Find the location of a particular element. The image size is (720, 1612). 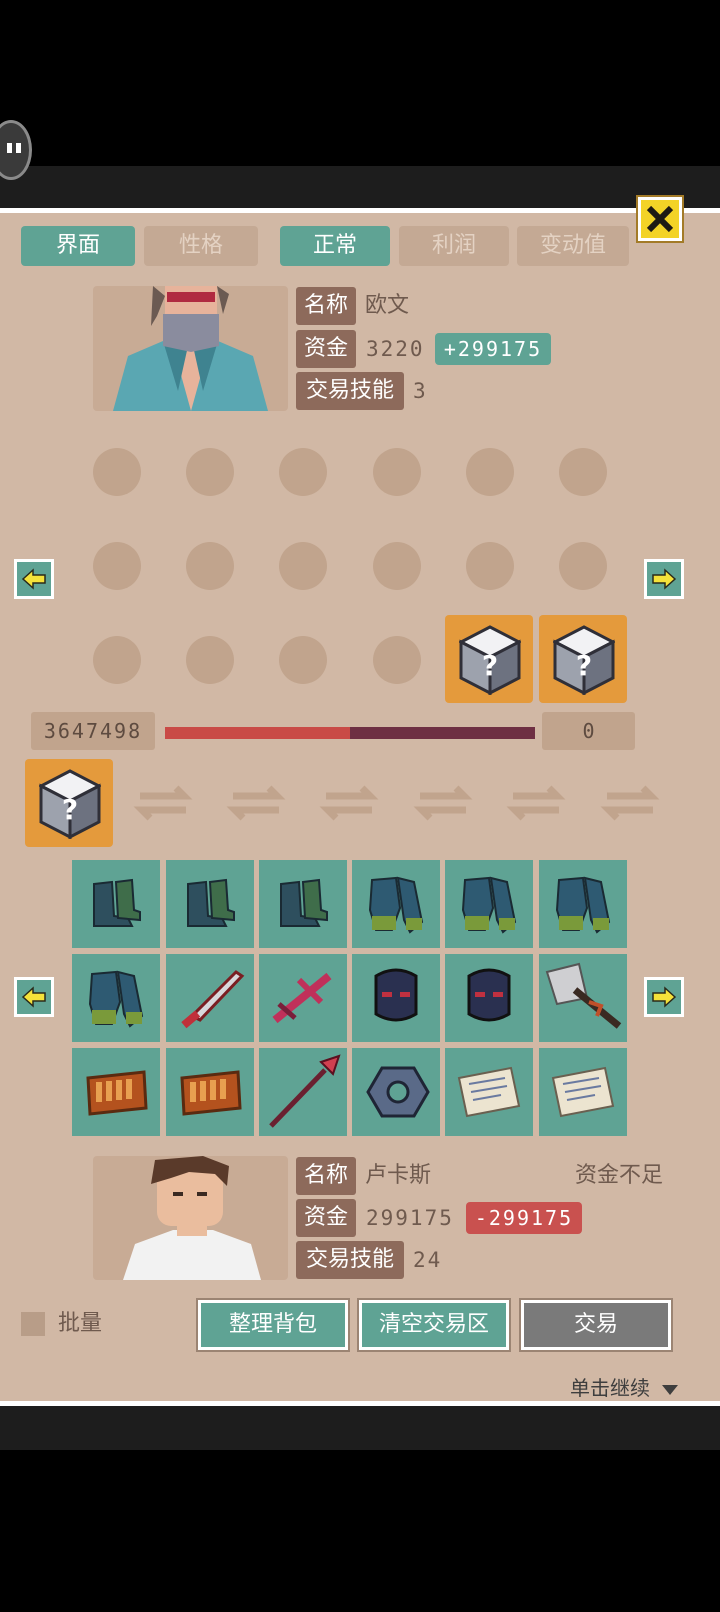

red-blade-icon is located at coordinates (213, 999).